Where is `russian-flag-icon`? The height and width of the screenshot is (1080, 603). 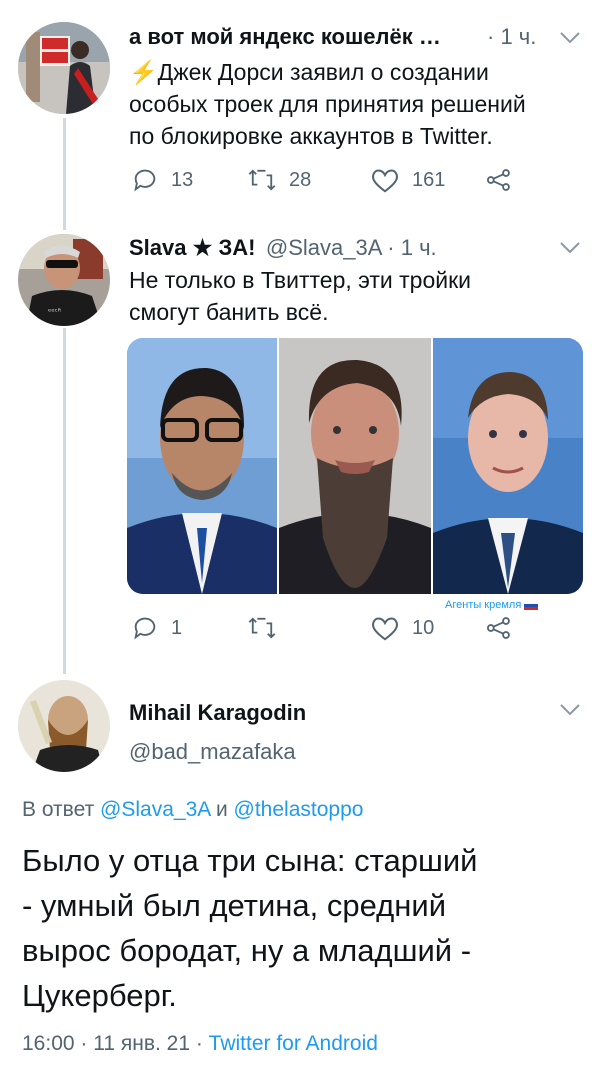
russian-flag-icon is located at coordinates (531, 605).